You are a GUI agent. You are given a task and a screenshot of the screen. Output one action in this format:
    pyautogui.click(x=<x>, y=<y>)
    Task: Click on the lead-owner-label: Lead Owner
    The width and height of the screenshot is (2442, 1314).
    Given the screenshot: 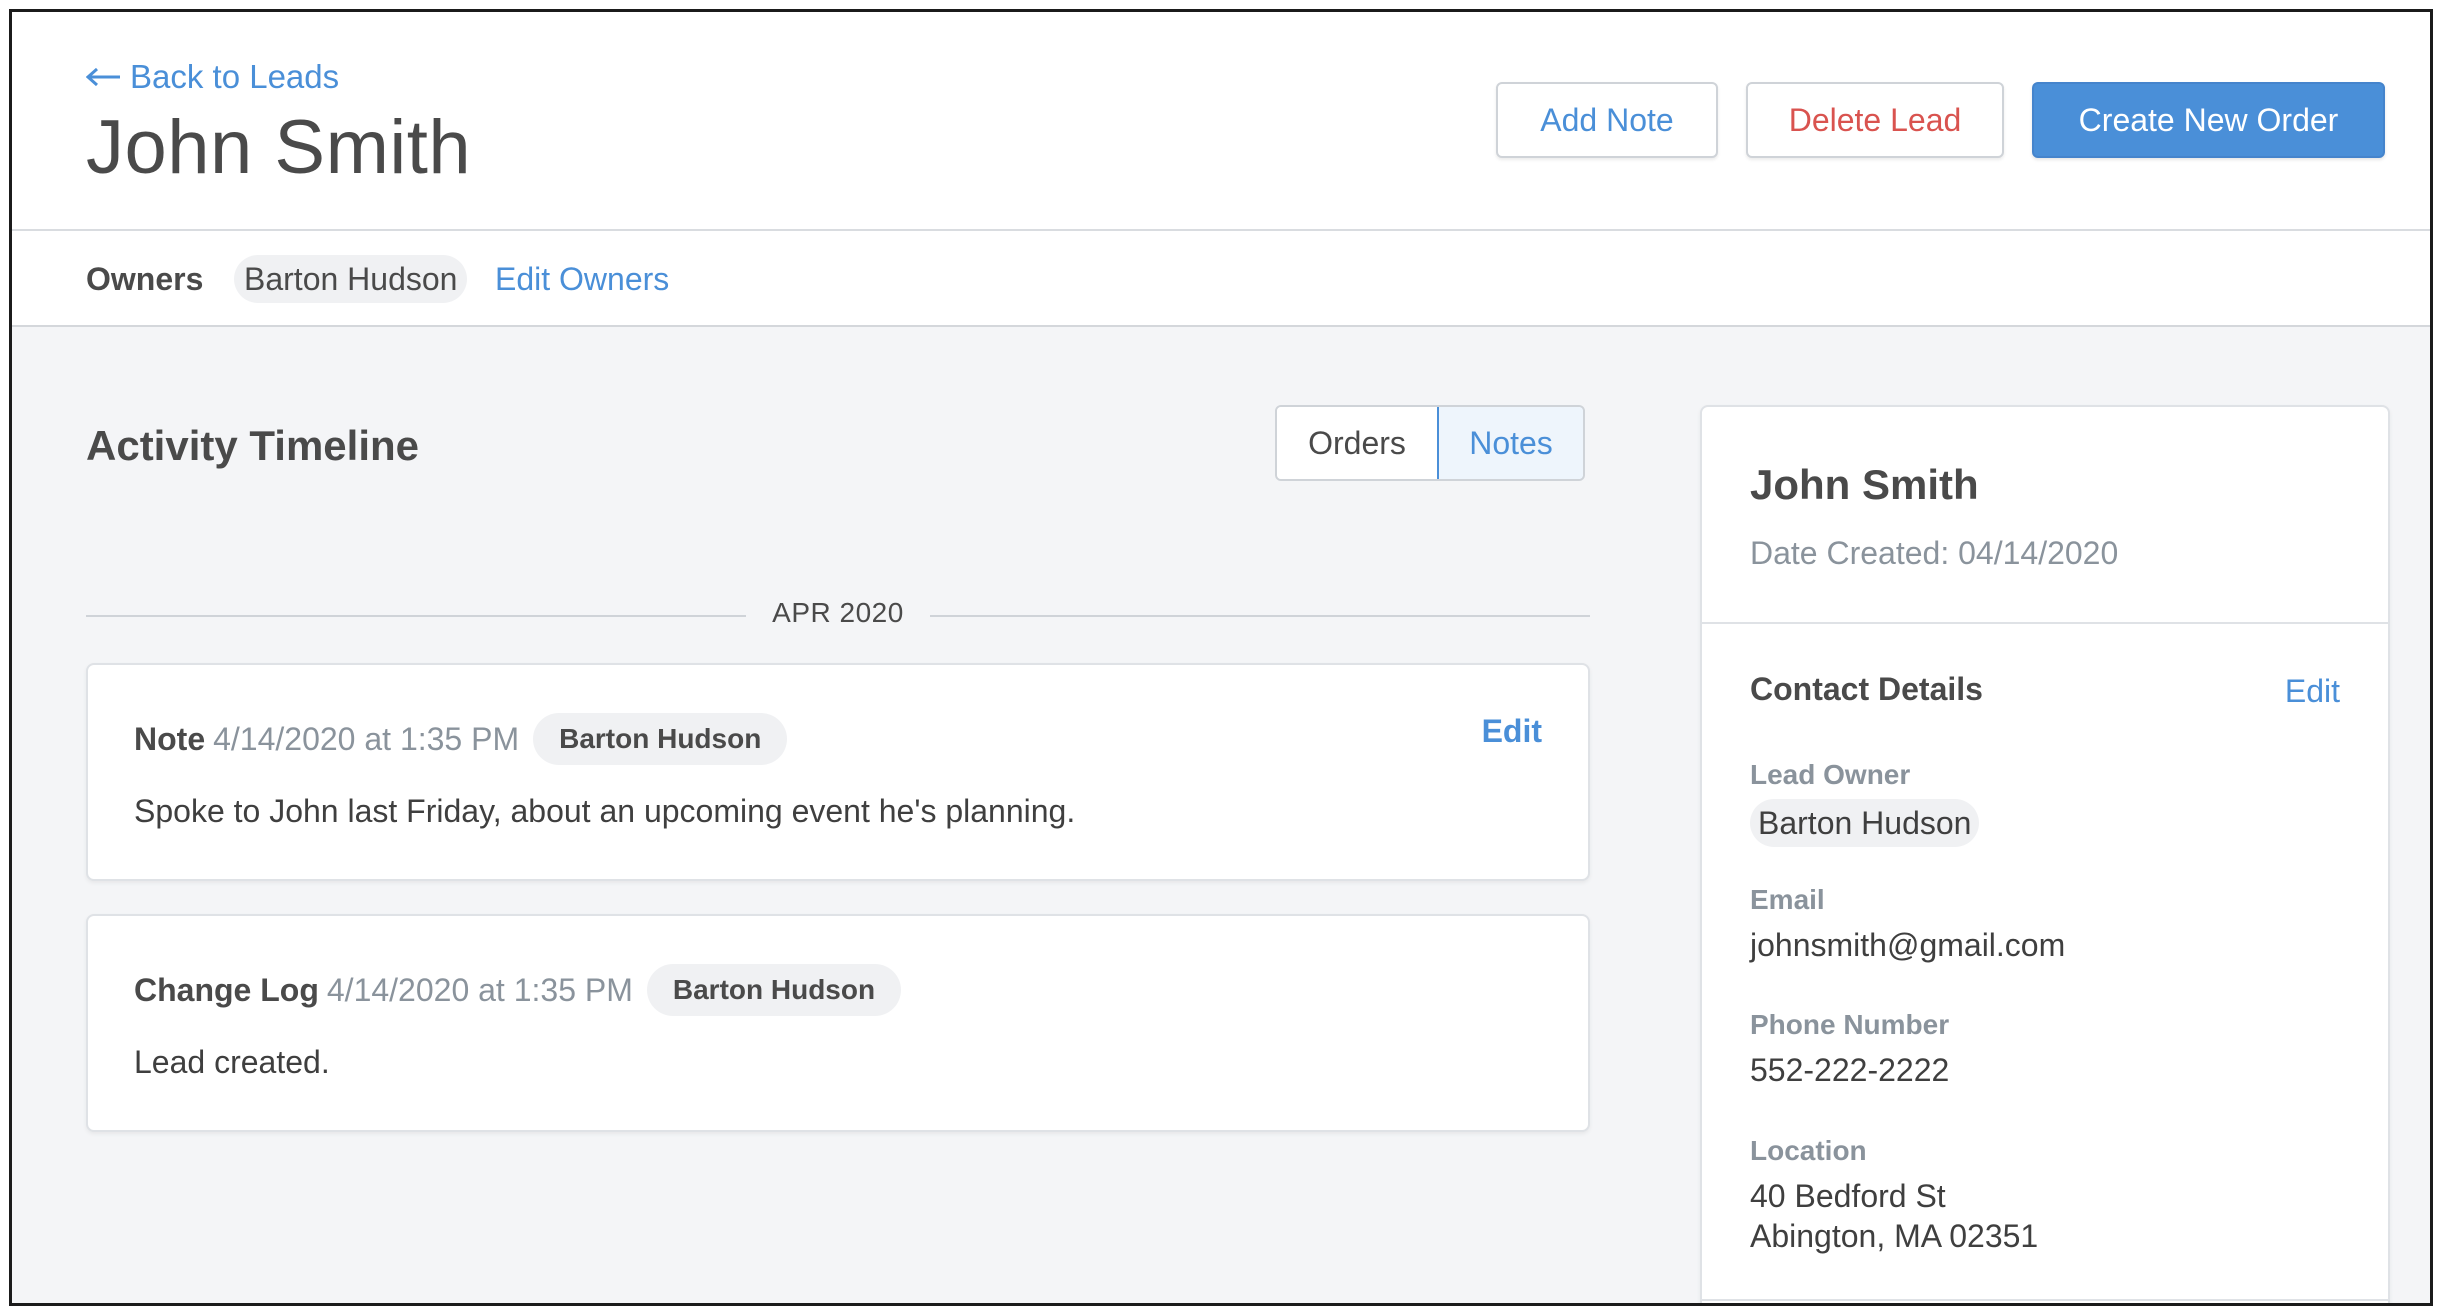 What is the action you would take?
    pyautogui.click(x=1830, y=774)
    